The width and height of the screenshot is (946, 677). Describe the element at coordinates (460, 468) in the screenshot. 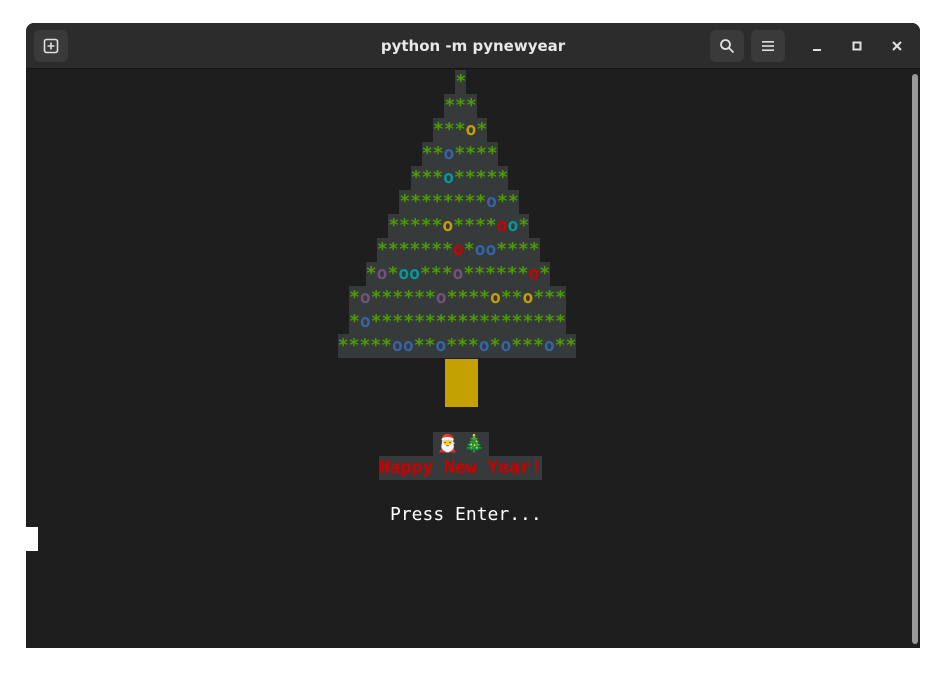

I see `greeting-text: Happy New Year!` at that location.